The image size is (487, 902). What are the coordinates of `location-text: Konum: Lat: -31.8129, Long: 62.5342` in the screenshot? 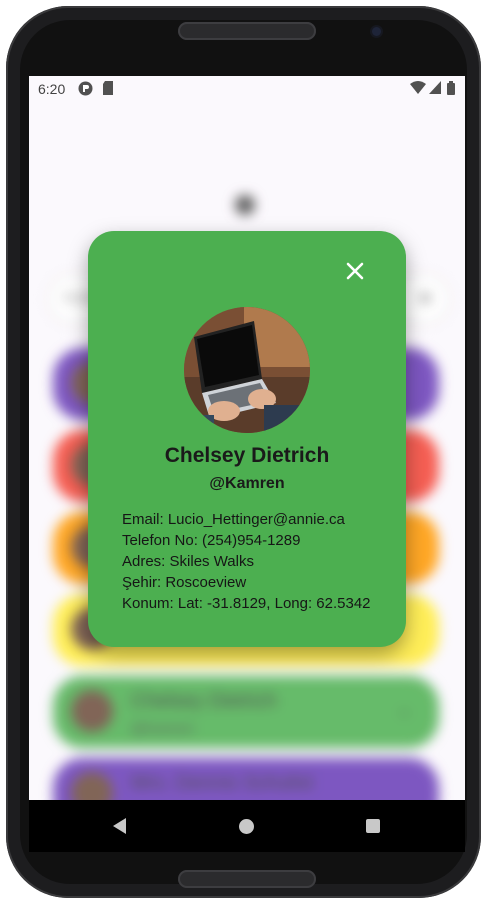 It's located at (246, 603).